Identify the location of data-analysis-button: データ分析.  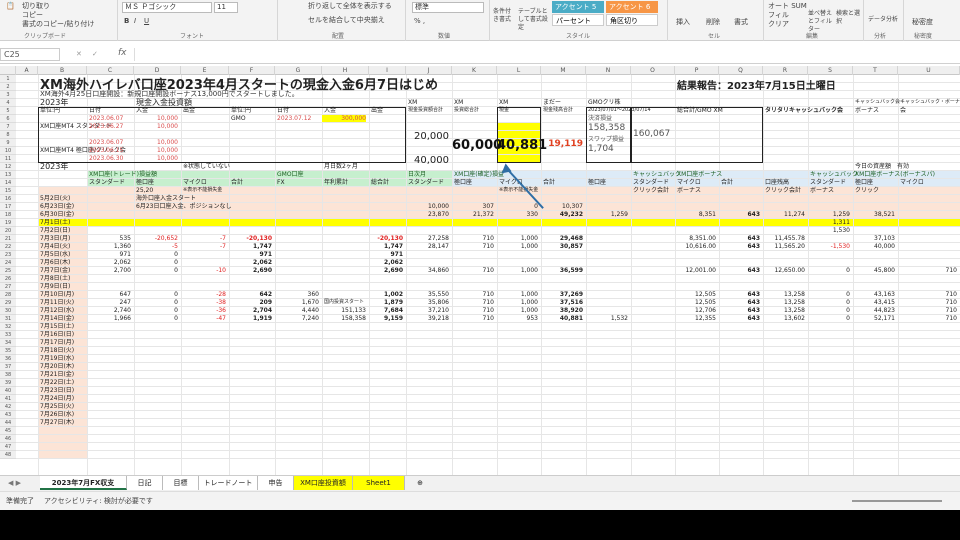
(883, 20).